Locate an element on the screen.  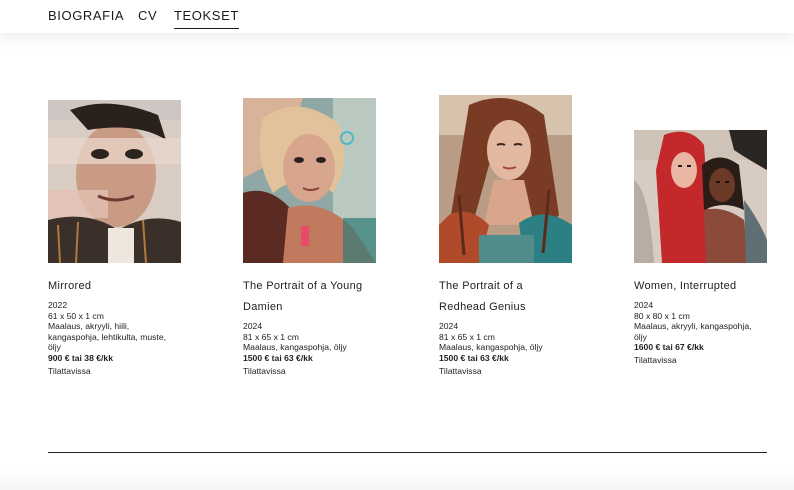
artwork-title: The Portrait of a Redhead Genius is located at coordinates (514, 297).